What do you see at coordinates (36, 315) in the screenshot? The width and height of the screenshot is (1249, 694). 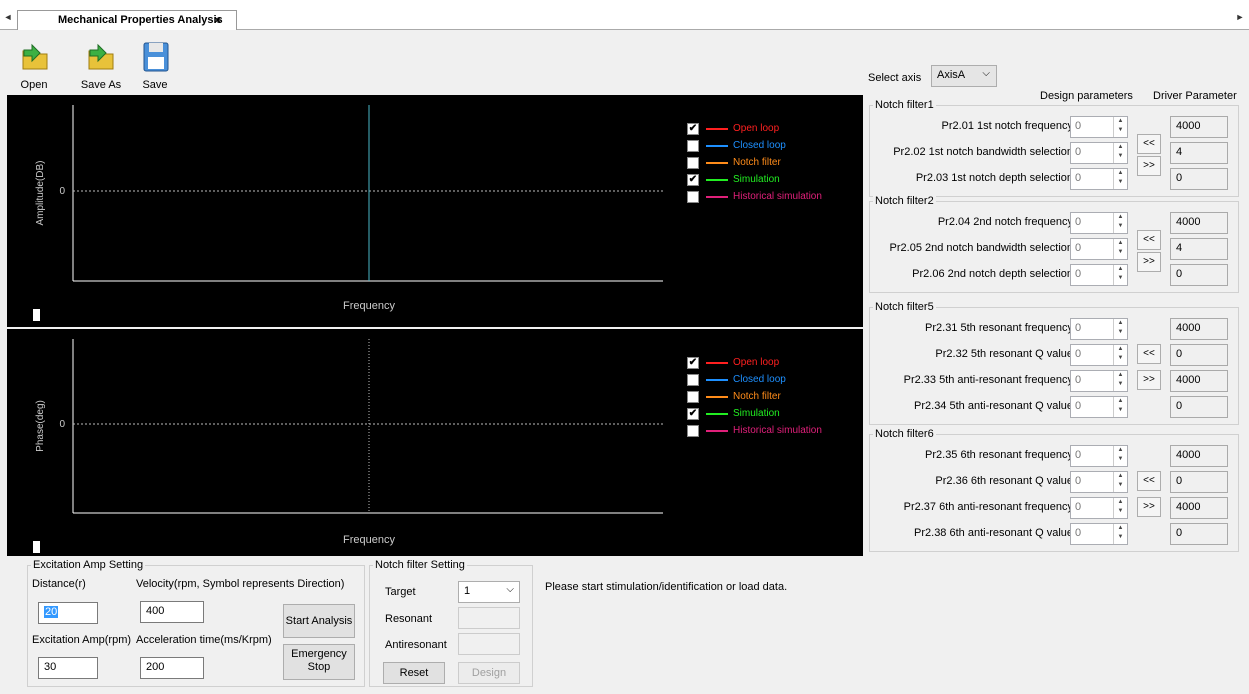 I see `amplitude-scroll-handle` at bounding box center [36, 315].